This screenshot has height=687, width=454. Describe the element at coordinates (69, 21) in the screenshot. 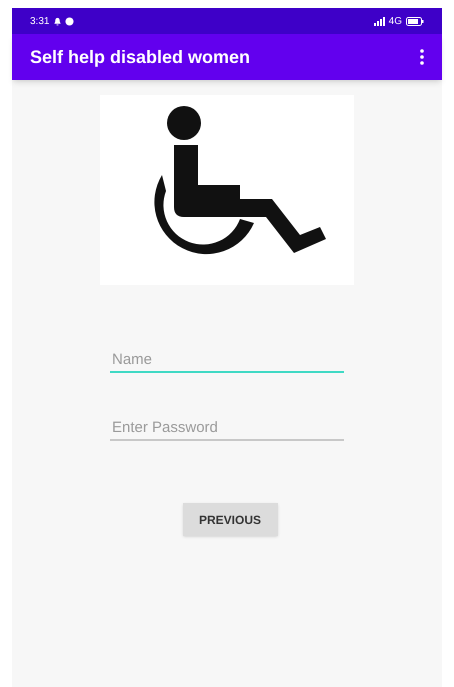

I see `notification-icon` at that location.